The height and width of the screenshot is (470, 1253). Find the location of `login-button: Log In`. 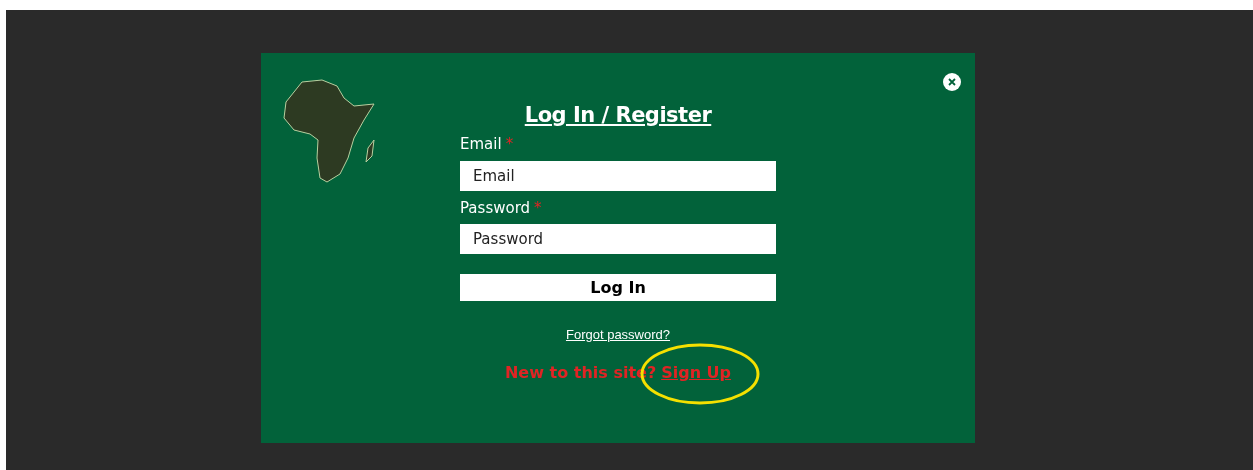

login-button: Log In is located at coordinates (618, 287).